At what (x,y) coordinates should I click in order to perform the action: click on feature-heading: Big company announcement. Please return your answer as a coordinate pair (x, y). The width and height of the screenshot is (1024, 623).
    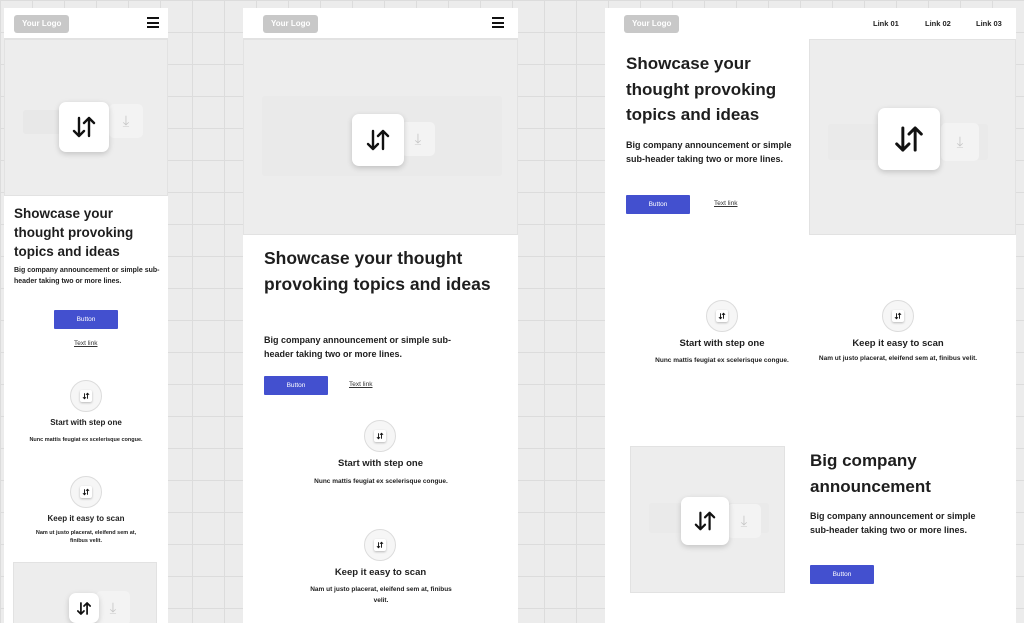
    Looking at the image, I should click on (870, 473).